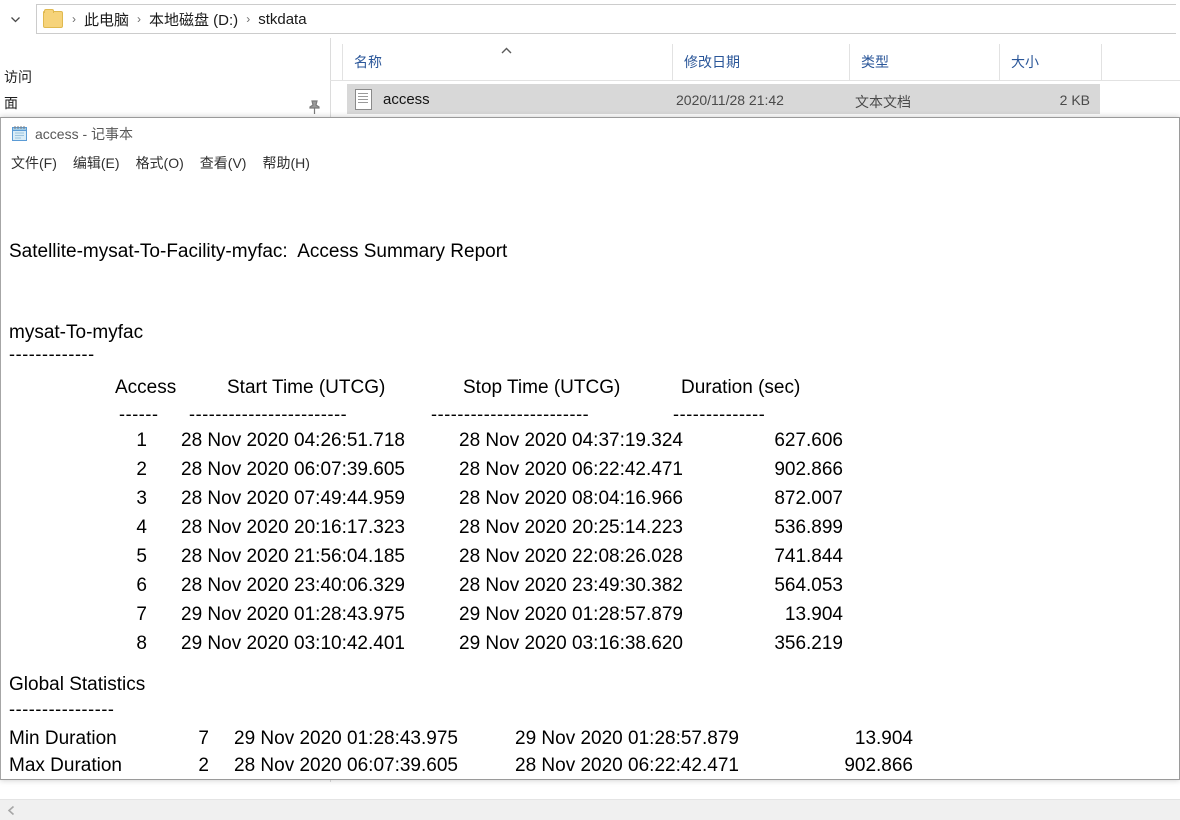  What do you see at coordinates (227, 163) in the screenshot?
I see `menu-view: 查看(V)` at bounding box center [227, 163].